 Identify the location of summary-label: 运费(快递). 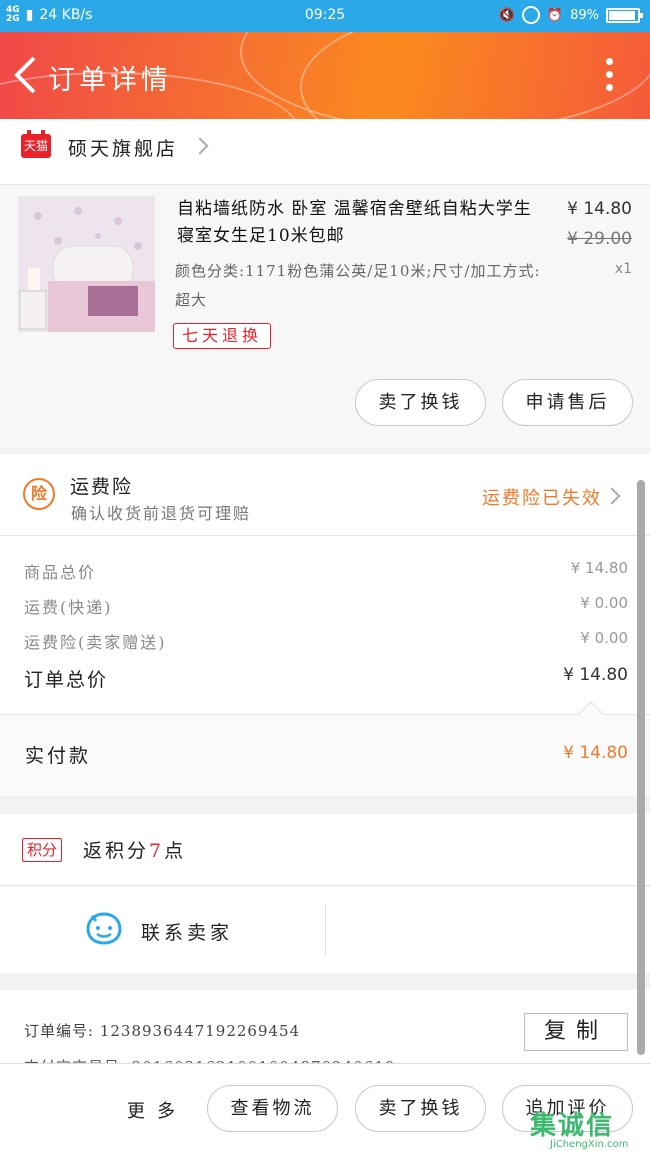
(68, 607).